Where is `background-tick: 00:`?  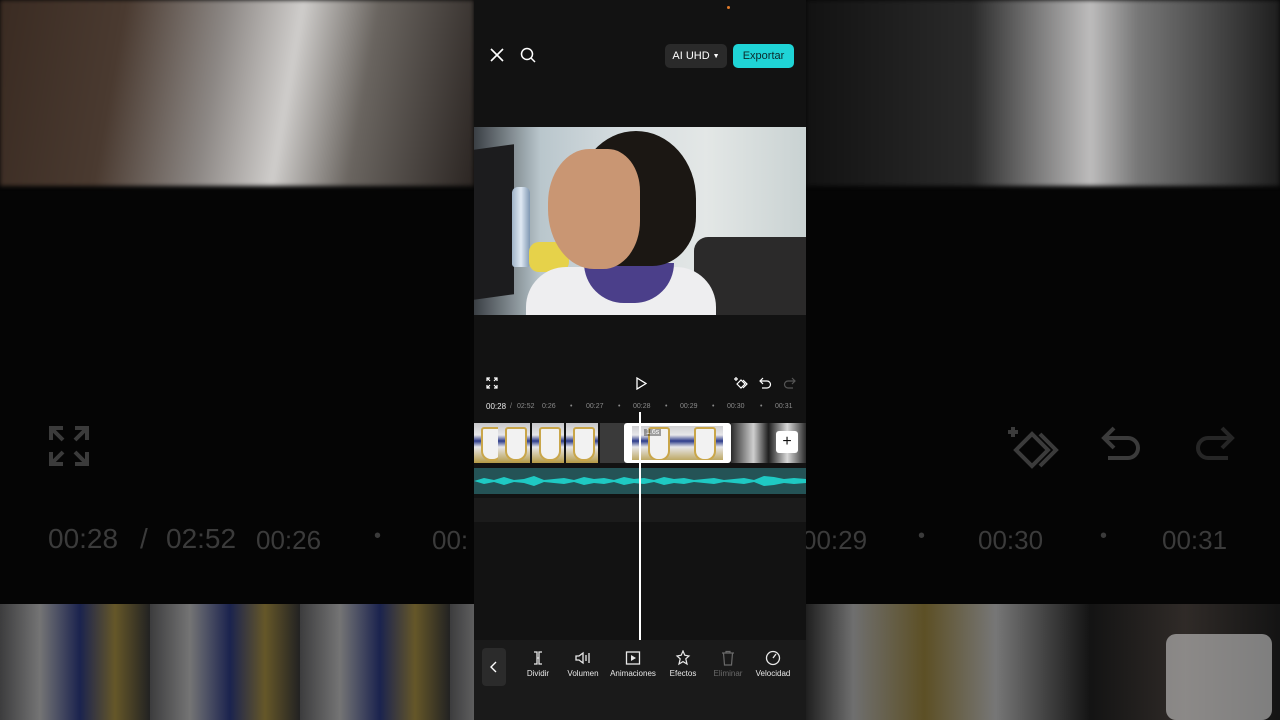
background-tick: 00: is located at coordinates (450, 540).